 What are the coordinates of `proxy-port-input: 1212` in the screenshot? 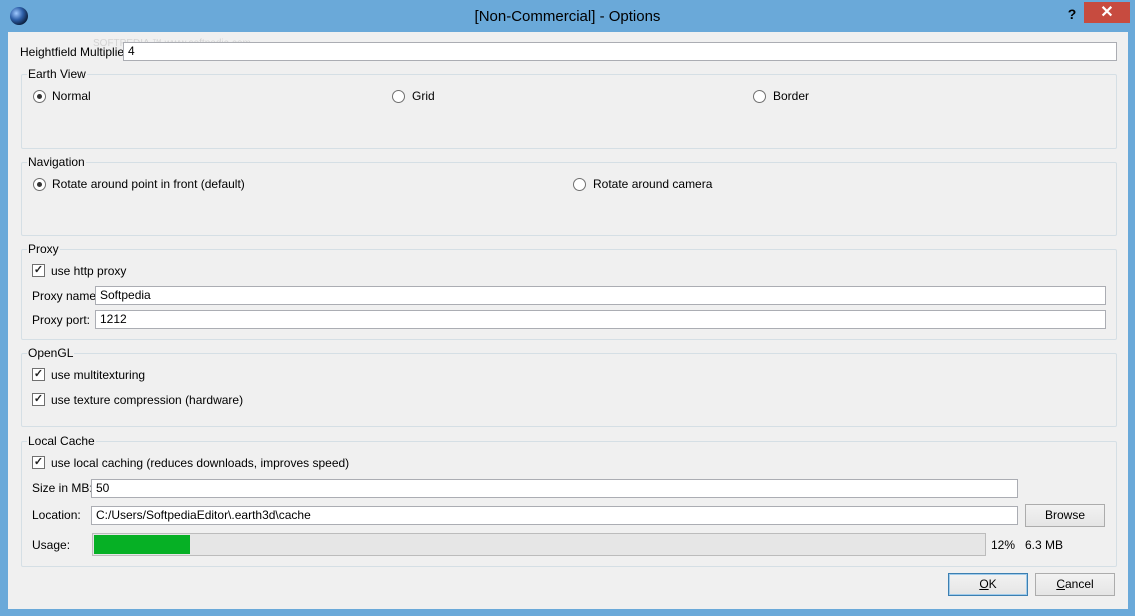 It's located at (600, 319).